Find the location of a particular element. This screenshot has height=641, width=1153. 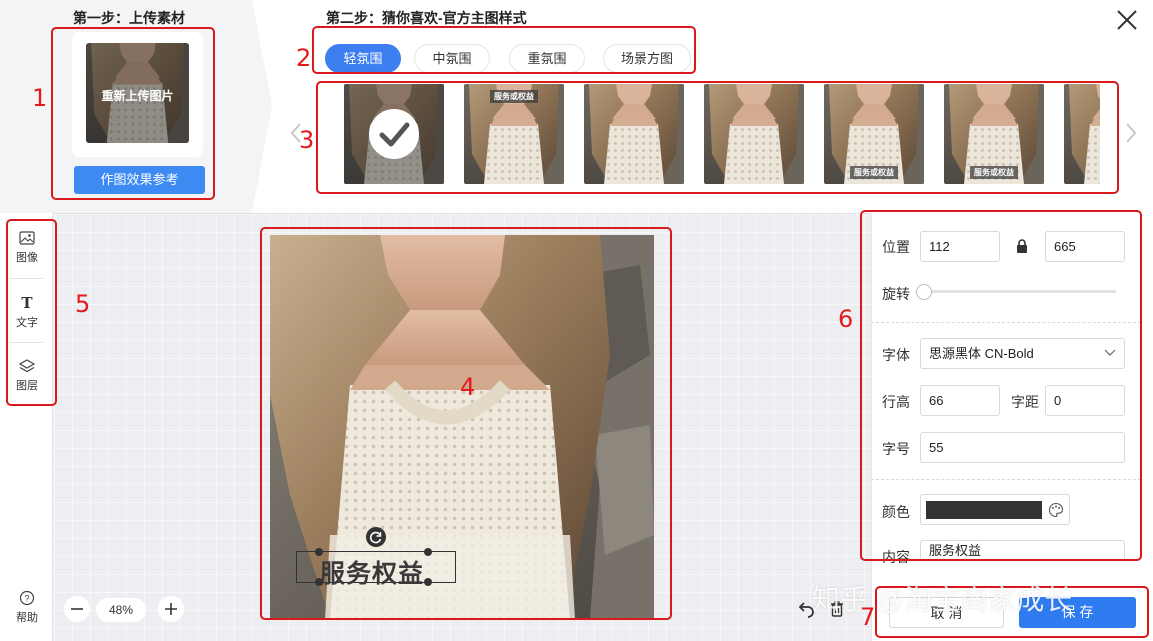

zoom-out-button is located at coordinates (77, 609).